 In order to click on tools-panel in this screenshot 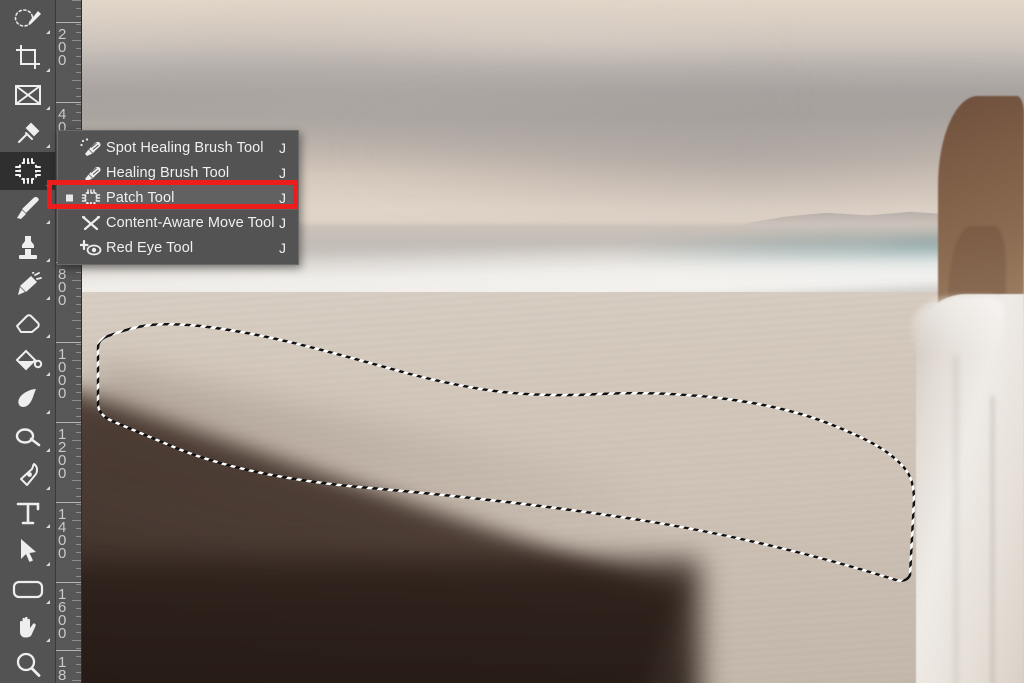, I will do `click(28, 341)`.